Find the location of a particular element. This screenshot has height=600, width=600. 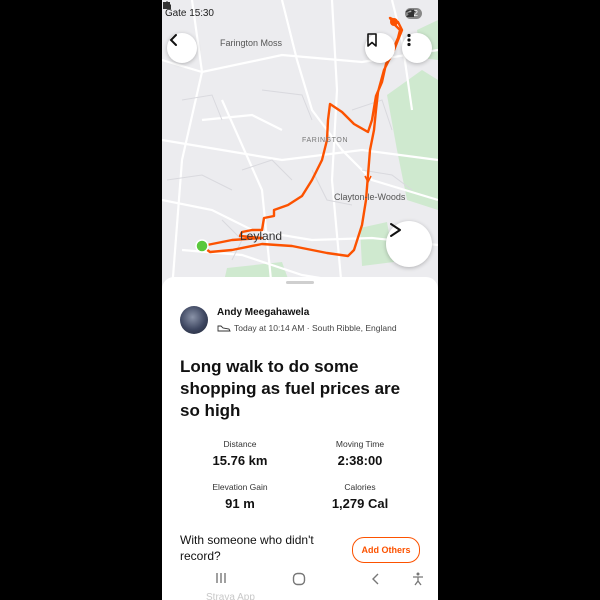

recent-apps-button is located at coordinates (221, 579).